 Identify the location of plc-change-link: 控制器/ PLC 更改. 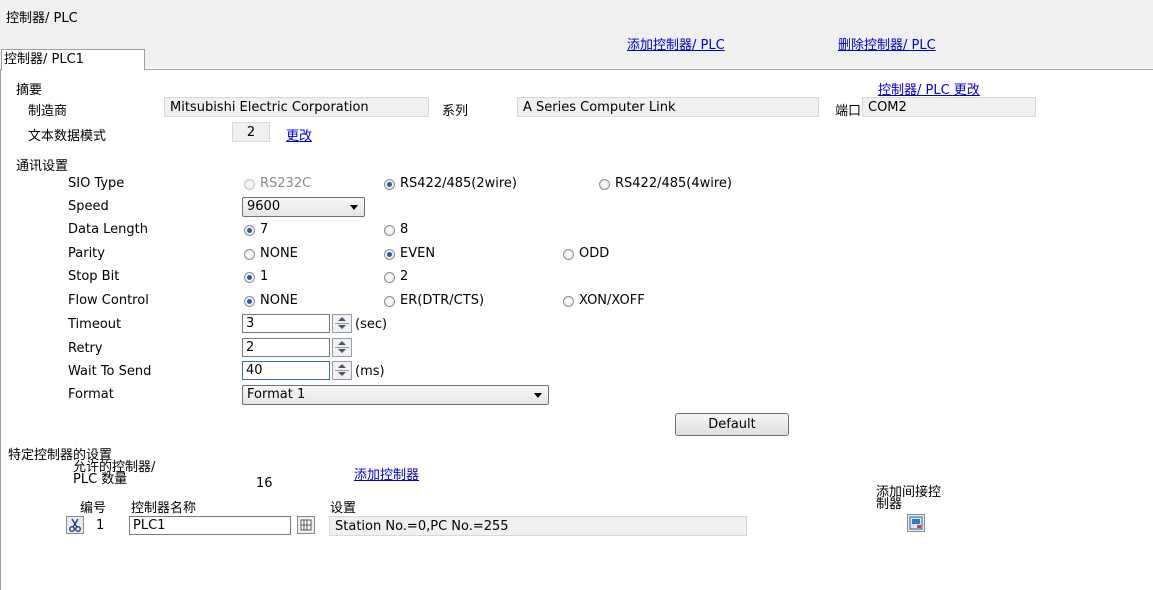
(929, 88).